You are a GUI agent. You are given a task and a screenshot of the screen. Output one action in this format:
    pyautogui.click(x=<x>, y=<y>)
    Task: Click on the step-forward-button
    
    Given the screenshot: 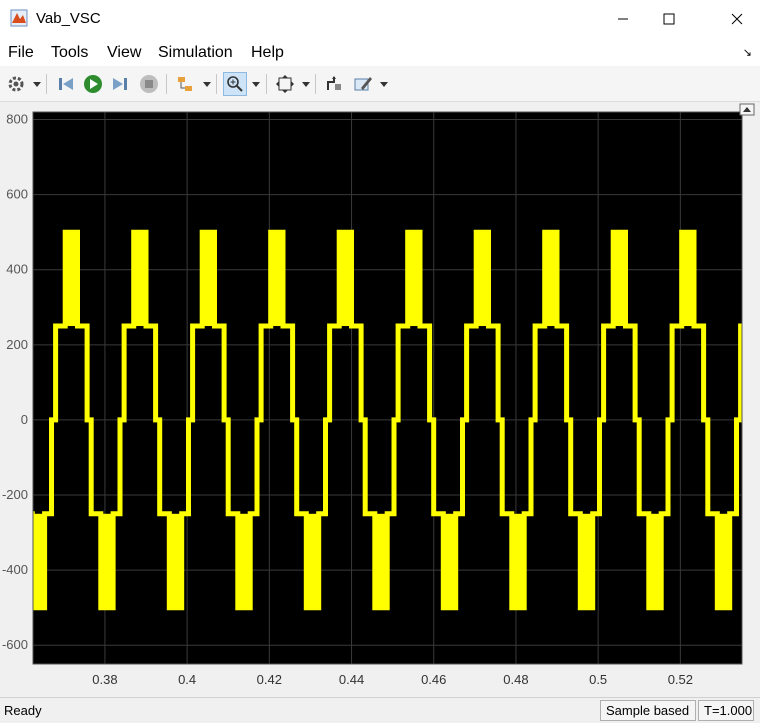 What is the action you would take?
    pyautogui.click(x=120, y=84)
    